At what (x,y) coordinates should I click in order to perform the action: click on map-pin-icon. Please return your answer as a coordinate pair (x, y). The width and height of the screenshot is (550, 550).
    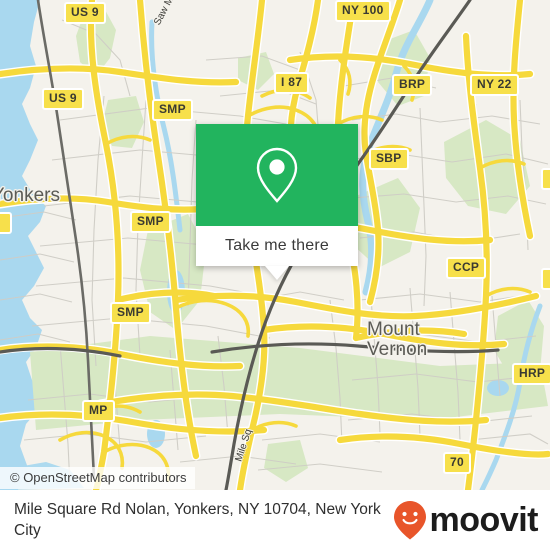
    Looking at the image, I should click on (277, 175).